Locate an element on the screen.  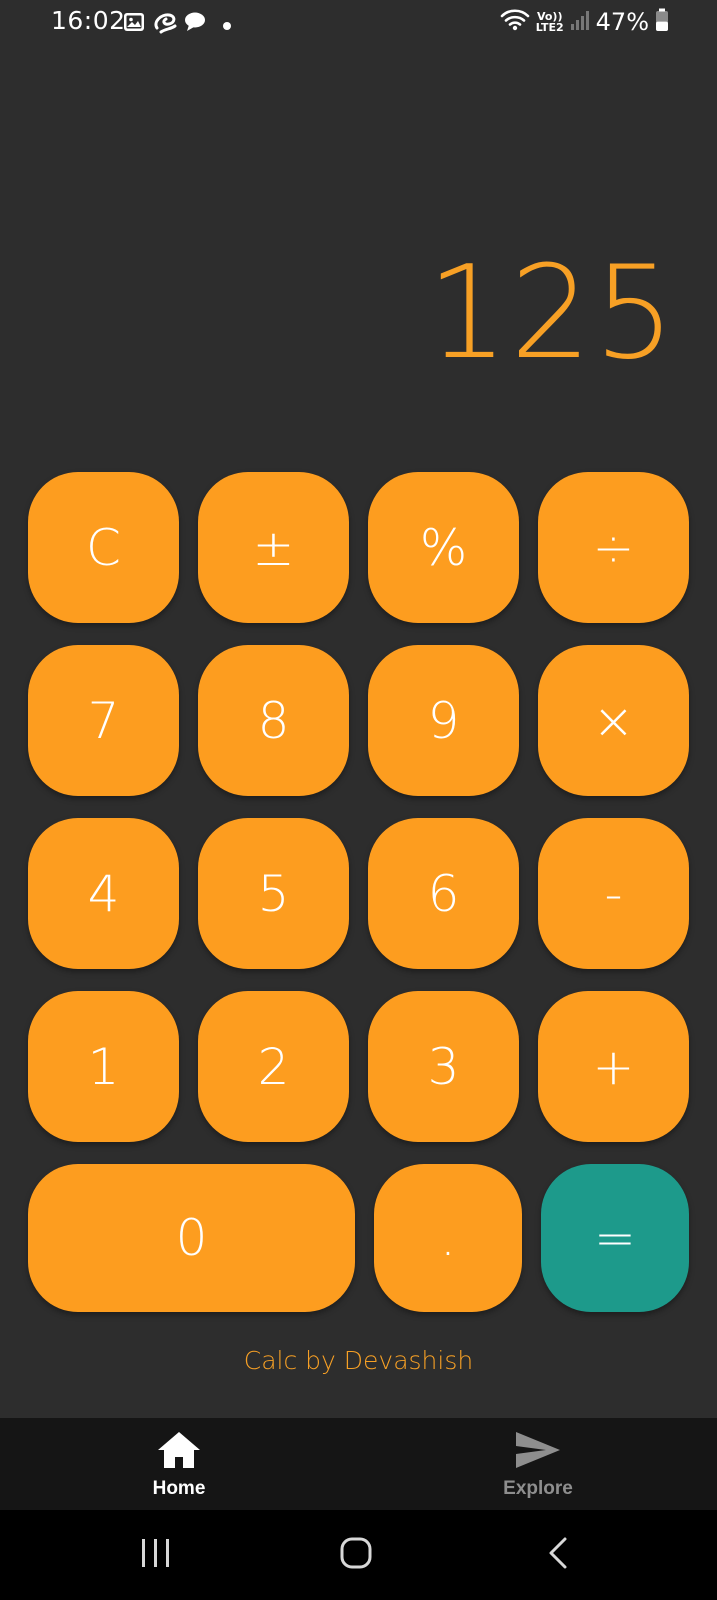
nav-label-home: Home is located at coordinates (179, 1488).